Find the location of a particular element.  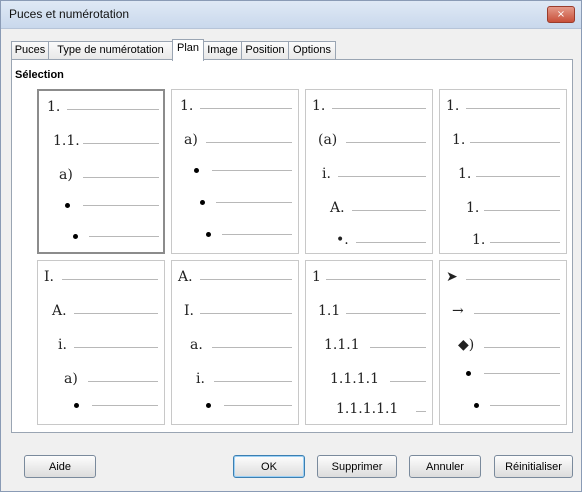

close-button: × is located at coordinates (561, 14).